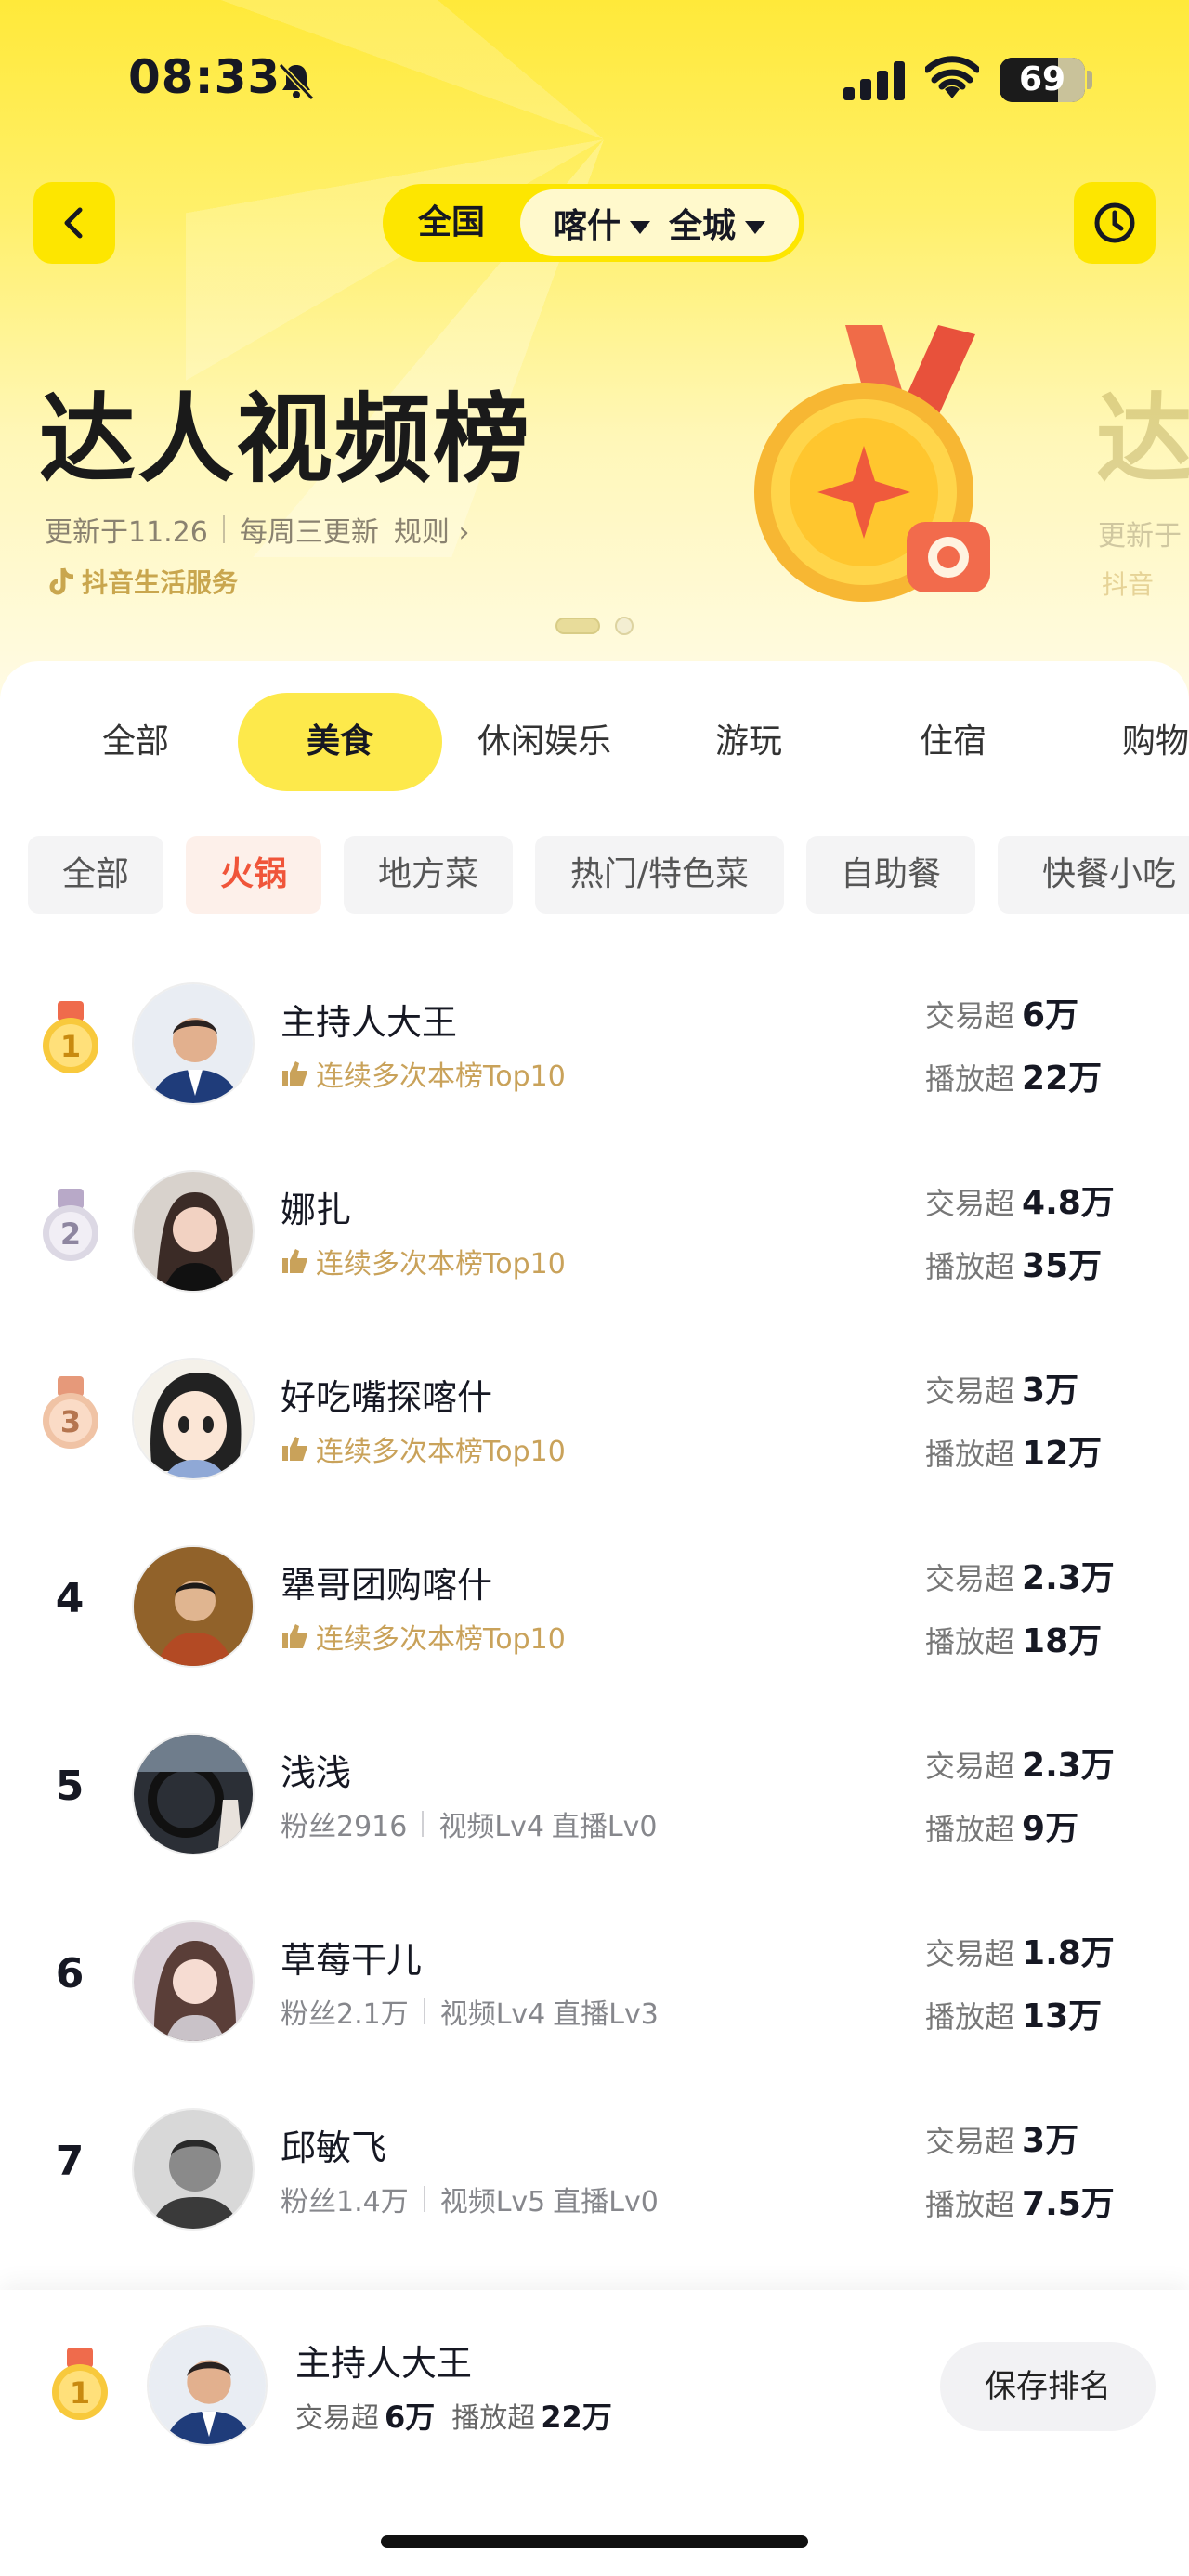 Image resolution: width=1189 pixels, height=2576 pixels. I want to click on list-item: 4 犟哥团购喀什 连续多次本榜Top10 交易超 2.3万 播放超 18万, so click(594, 1618).